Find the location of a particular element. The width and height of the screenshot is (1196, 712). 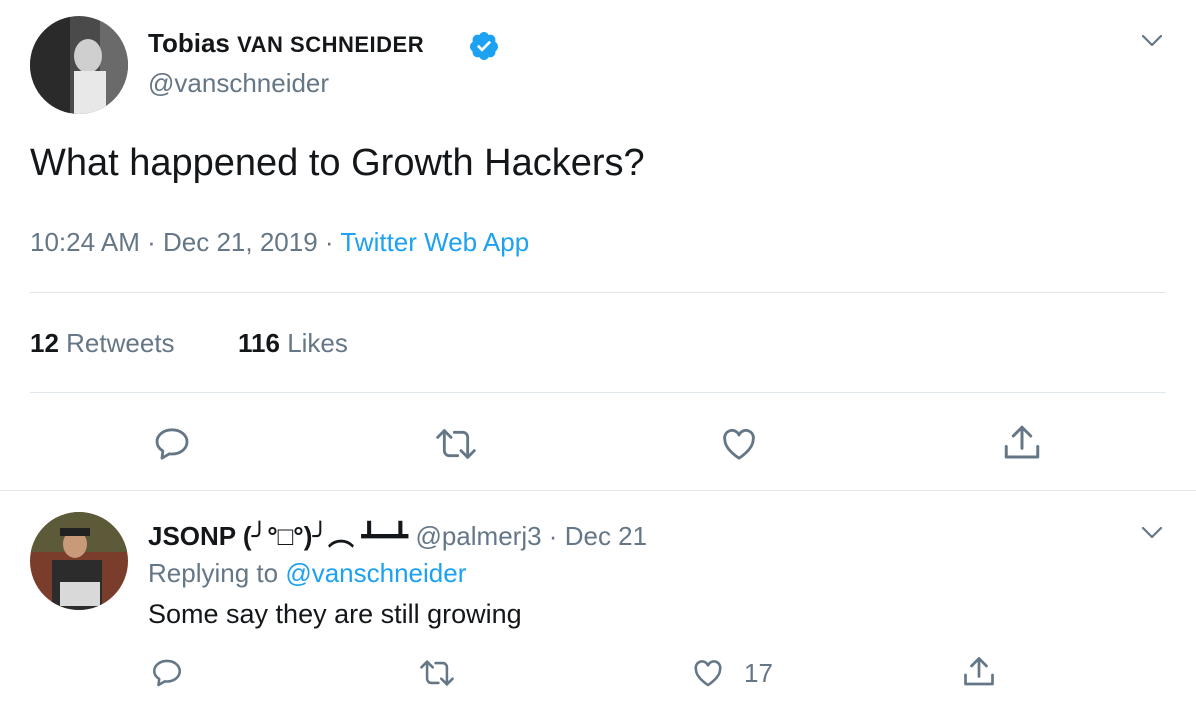

author-first-name: Tobias is located at coordinates (189, 43).